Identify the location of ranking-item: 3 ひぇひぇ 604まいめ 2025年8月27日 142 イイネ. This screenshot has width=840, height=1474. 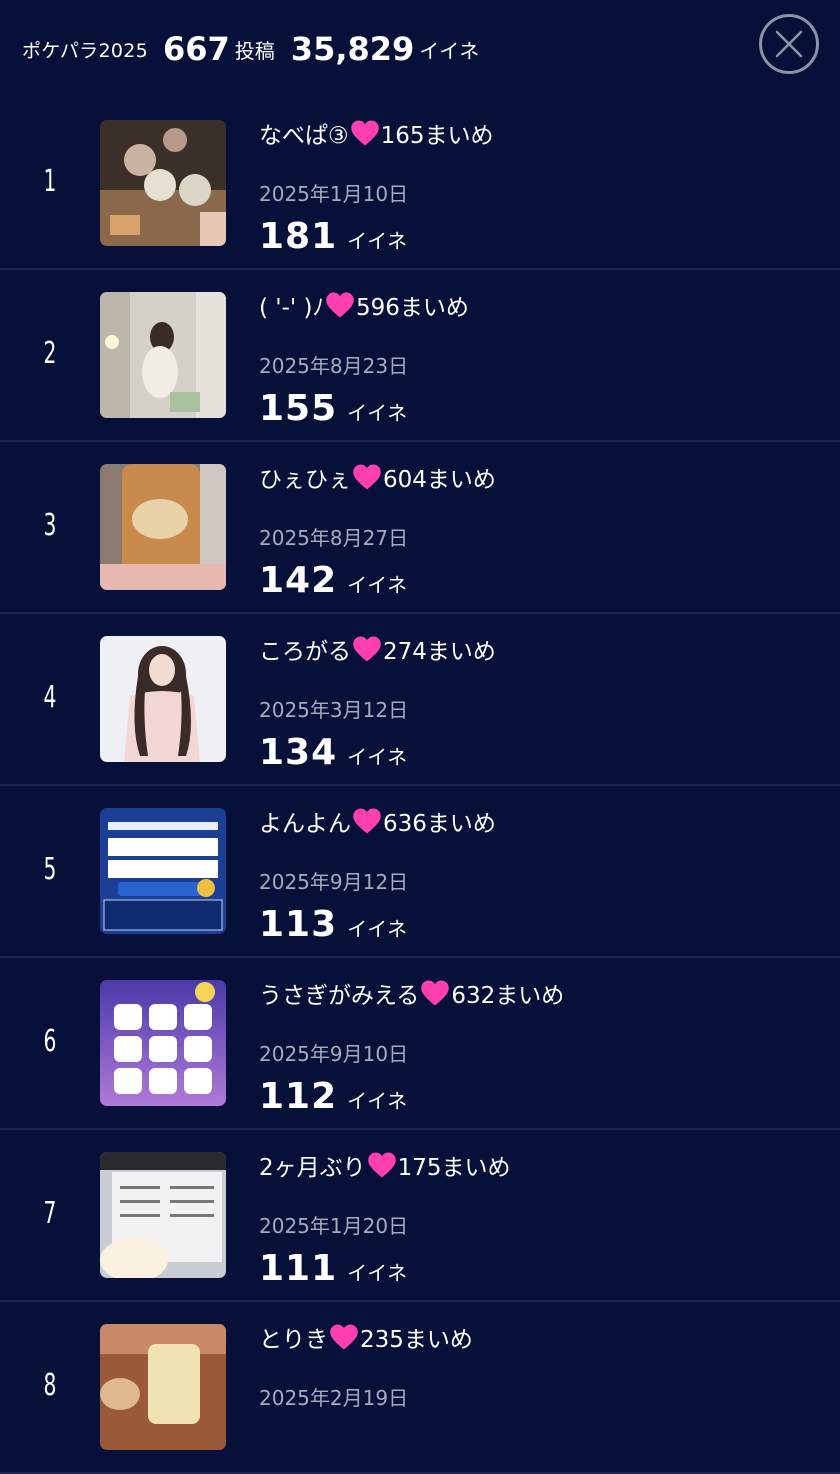
(420, 528).